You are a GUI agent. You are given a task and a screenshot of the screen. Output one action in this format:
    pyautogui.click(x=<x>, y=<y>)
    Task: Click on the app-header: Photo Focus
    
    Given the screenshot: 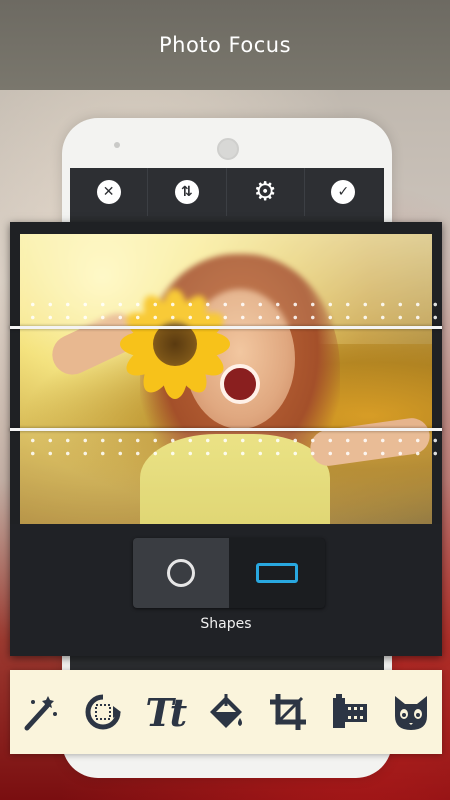 What is the action you would take?
    pyautogui.click(x=225, y=45)
    